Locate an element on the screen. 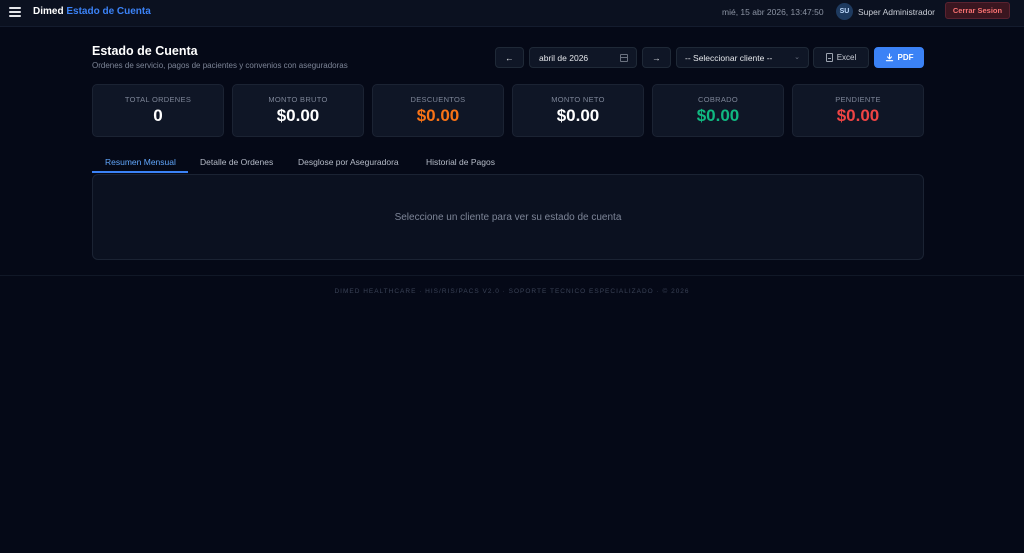 This screenshot has height=553, width=1024. stat-card-cobrado: COBRADO $0.00 is located at coordinates (718, 110).